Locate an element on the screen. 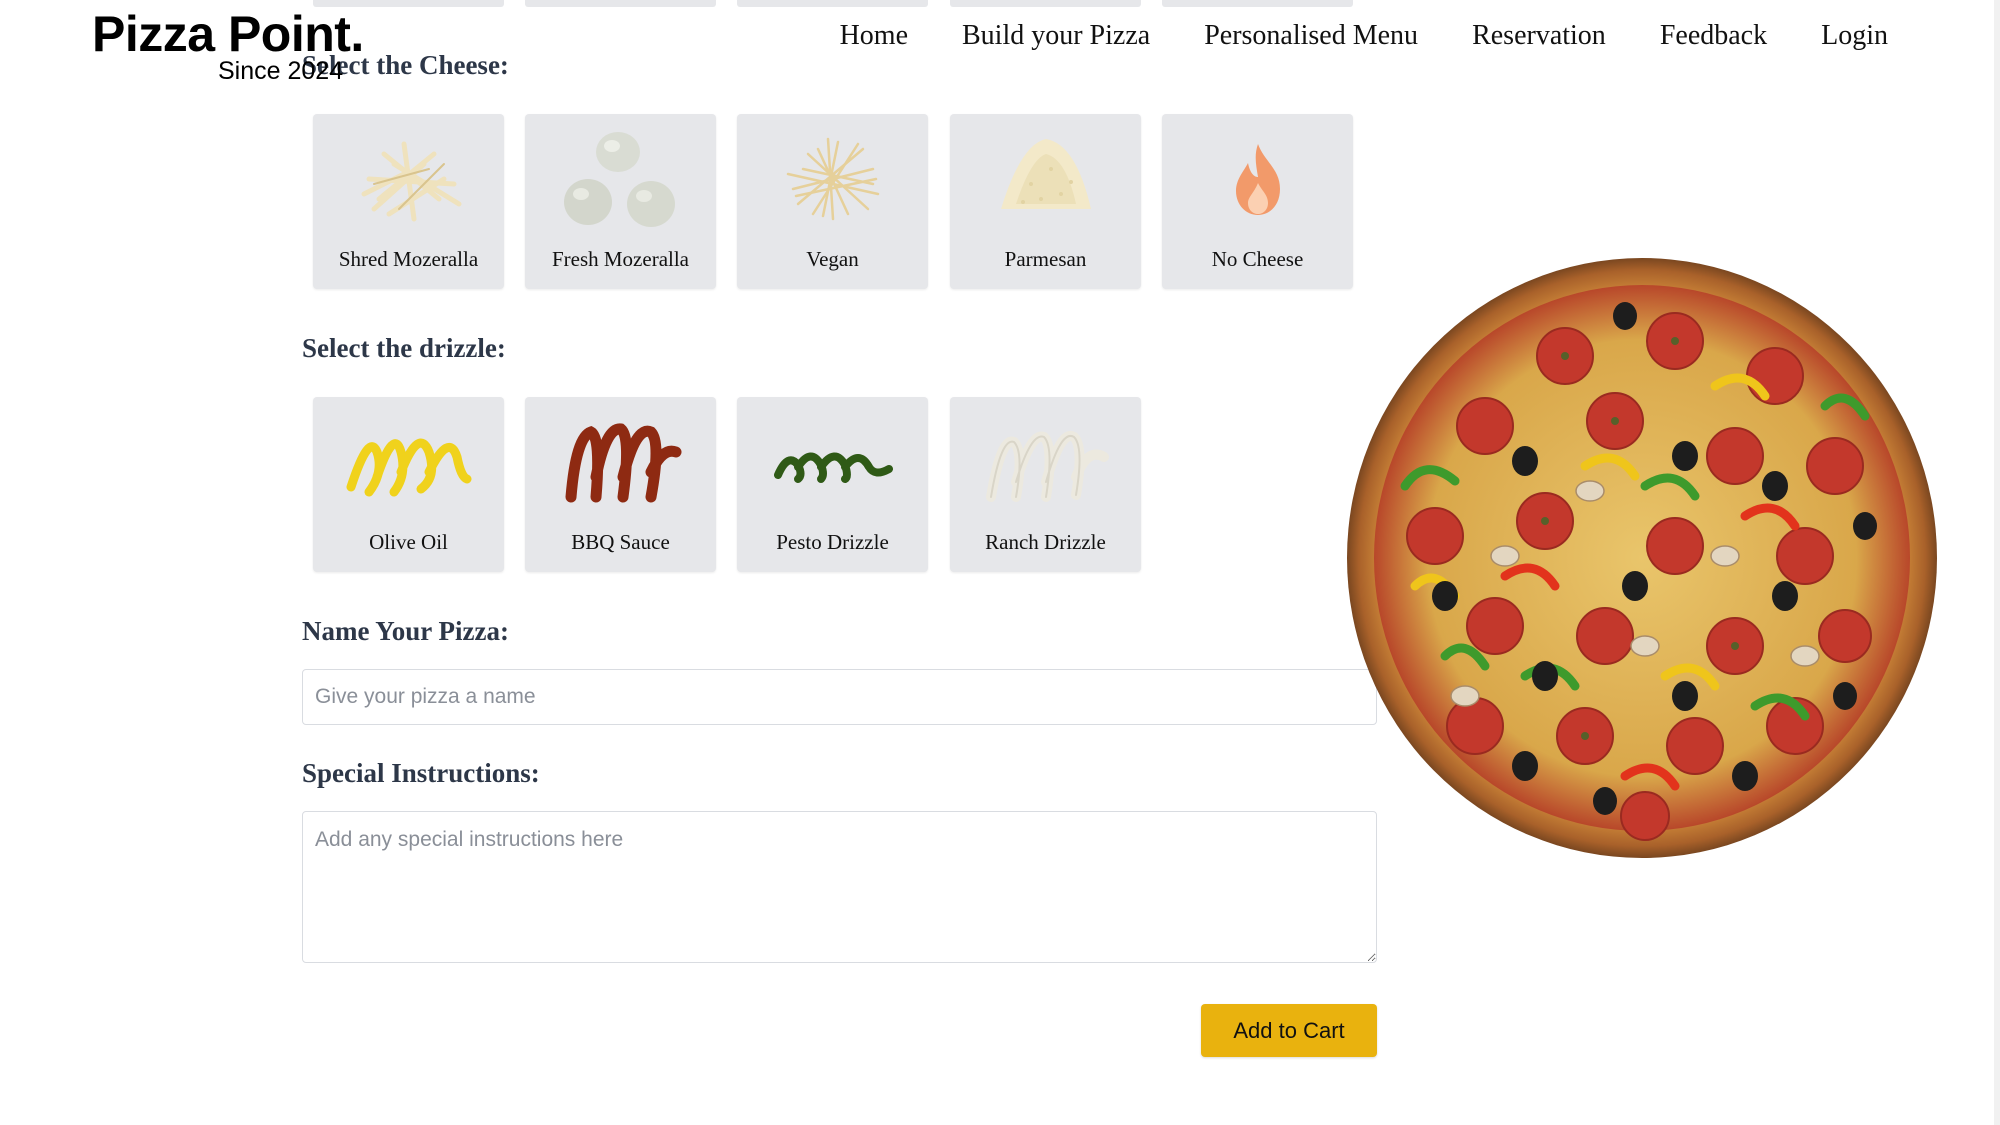 Image resolution: width=2000 pixels, height=1125 pixels. brand: Pizza Point. Since 2024 is located at coordinates (228, 44).